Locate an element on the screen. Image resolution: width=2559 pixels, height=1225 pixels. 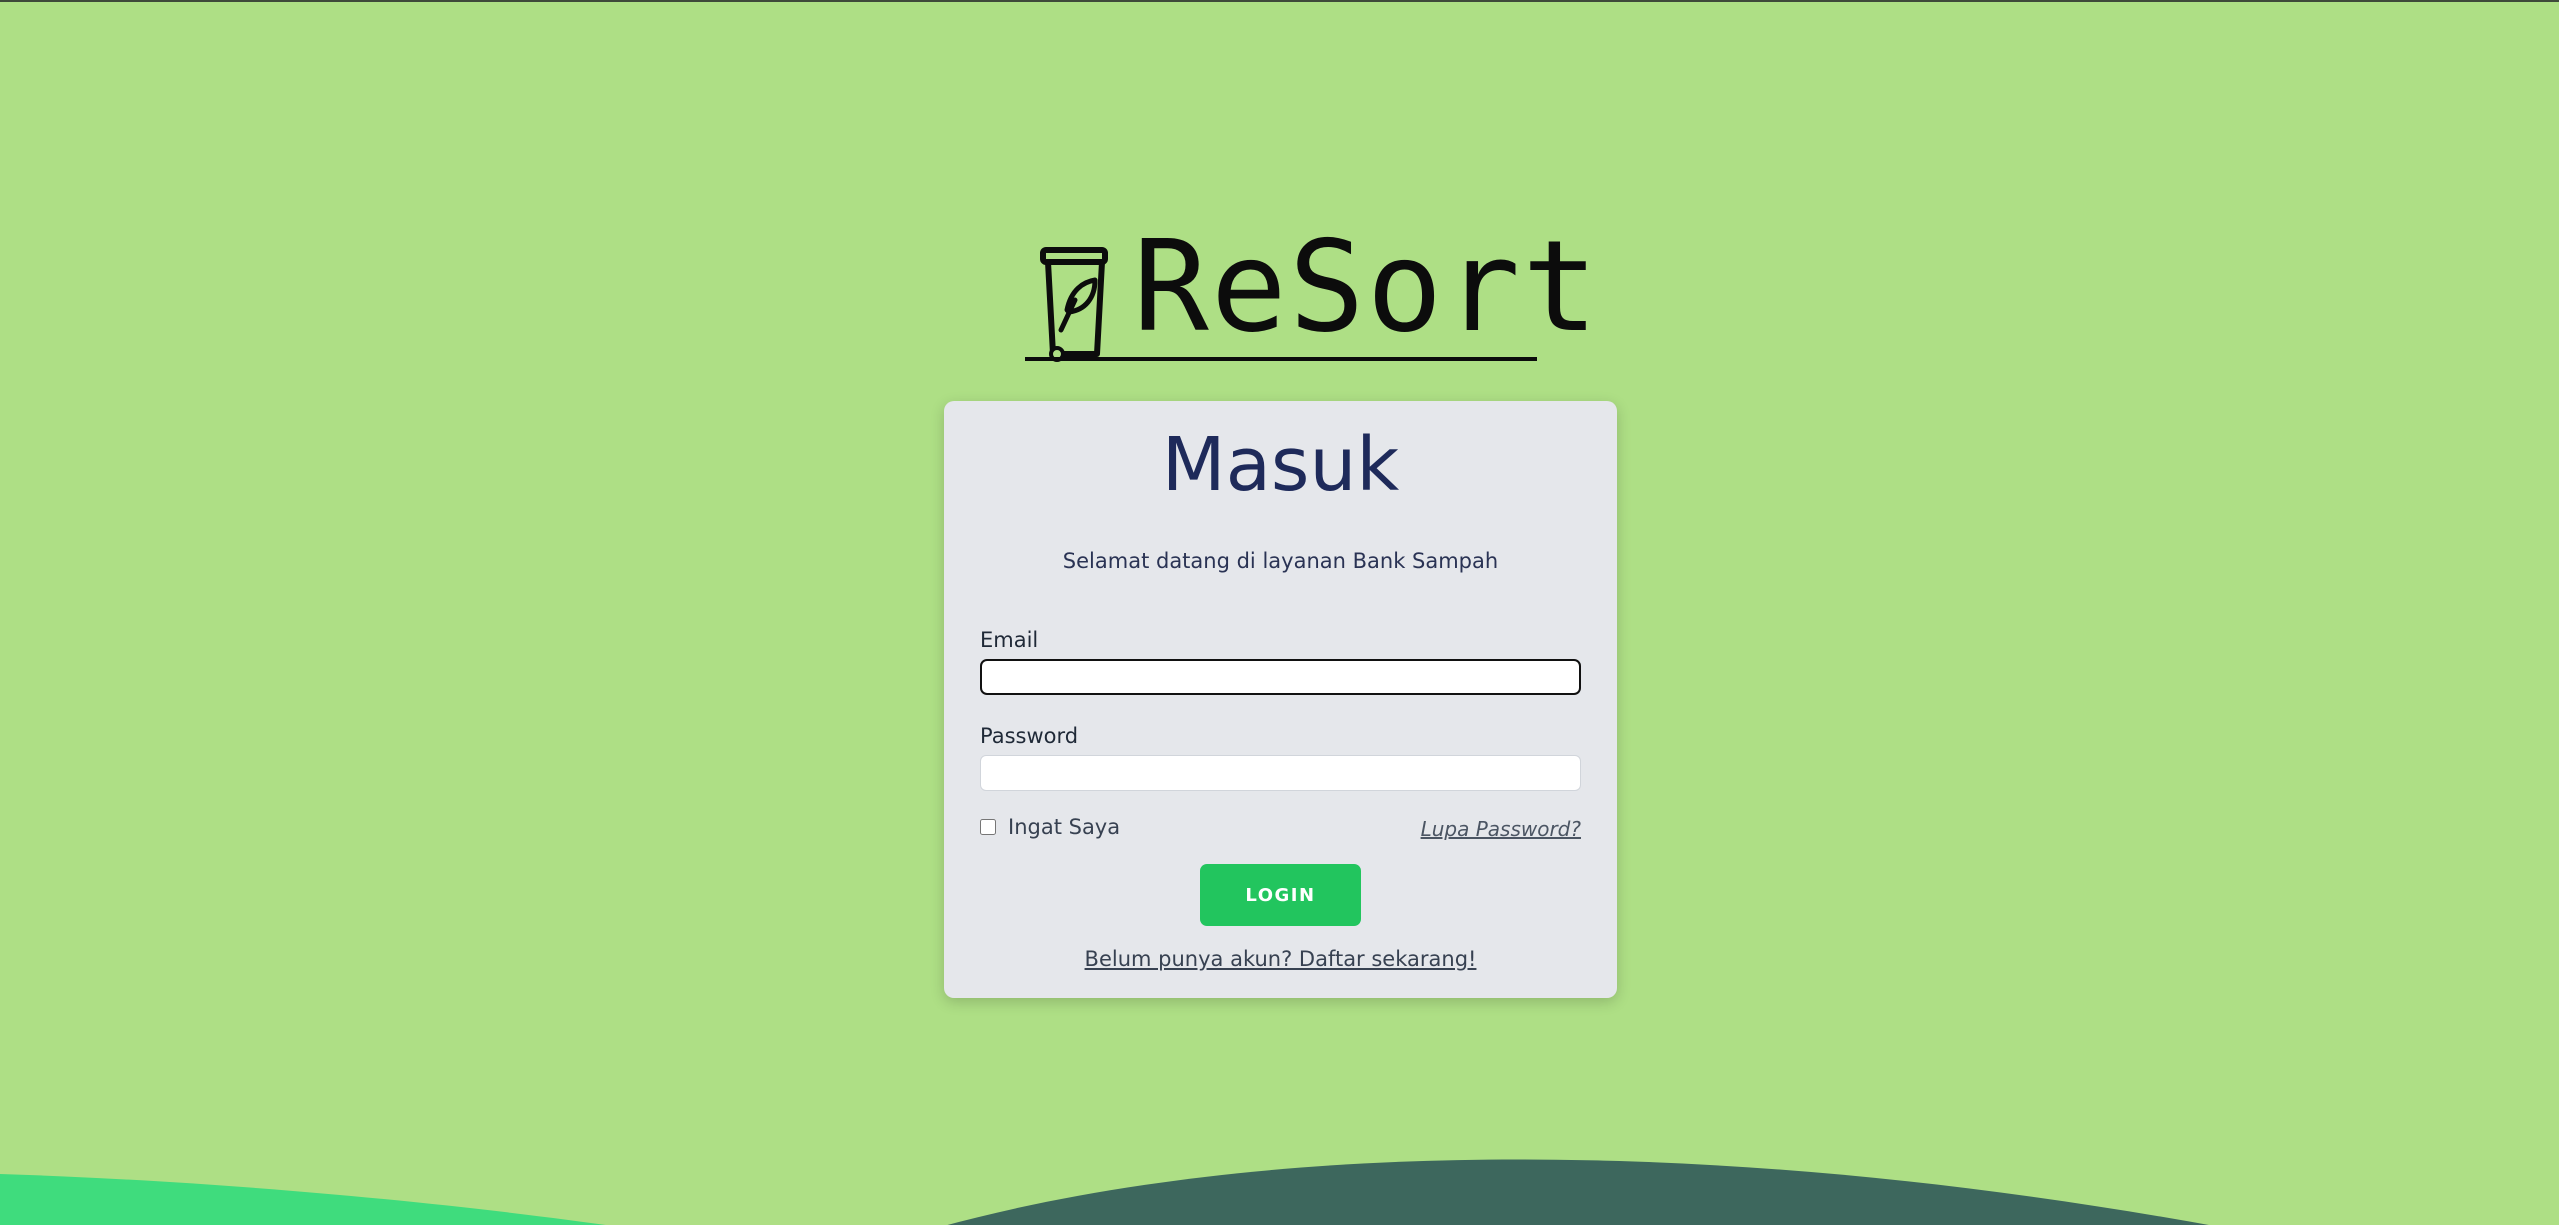
welcome-subtitle: Selamat datang di layanan Bank Sampah is located at coordinates (1280, 561).